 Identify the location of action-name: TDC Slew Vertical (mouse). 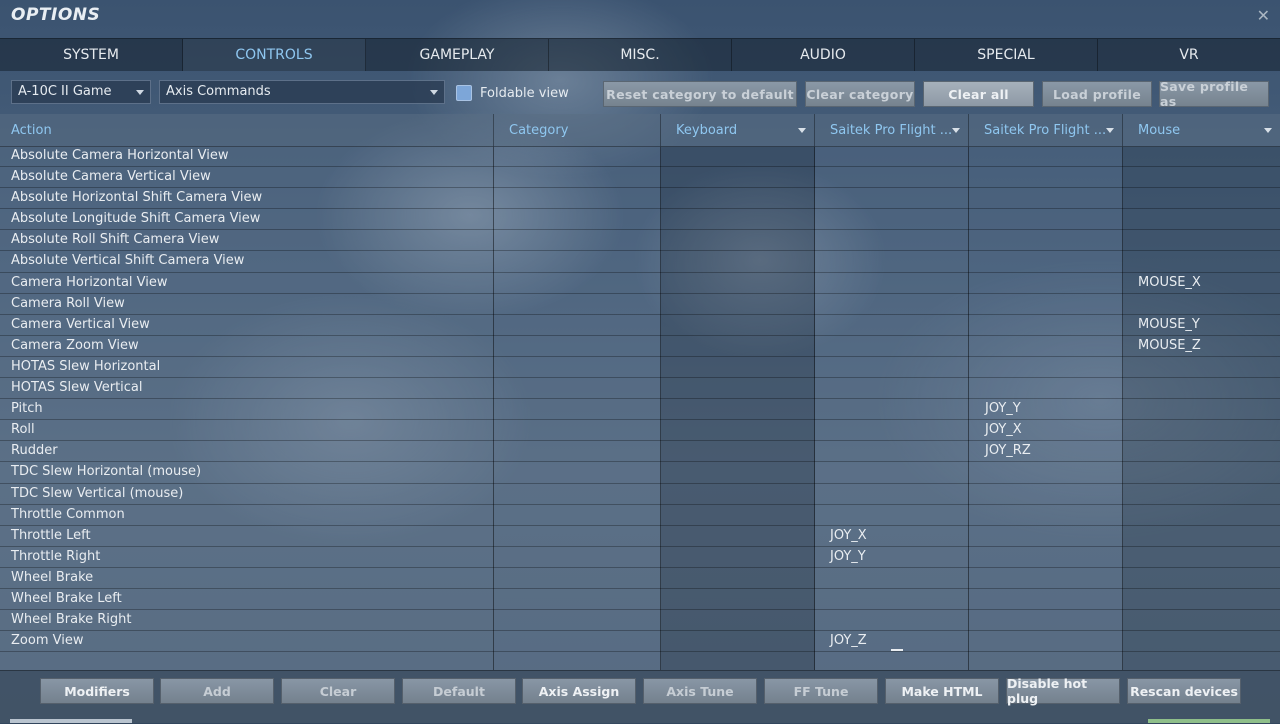
(97, 493).